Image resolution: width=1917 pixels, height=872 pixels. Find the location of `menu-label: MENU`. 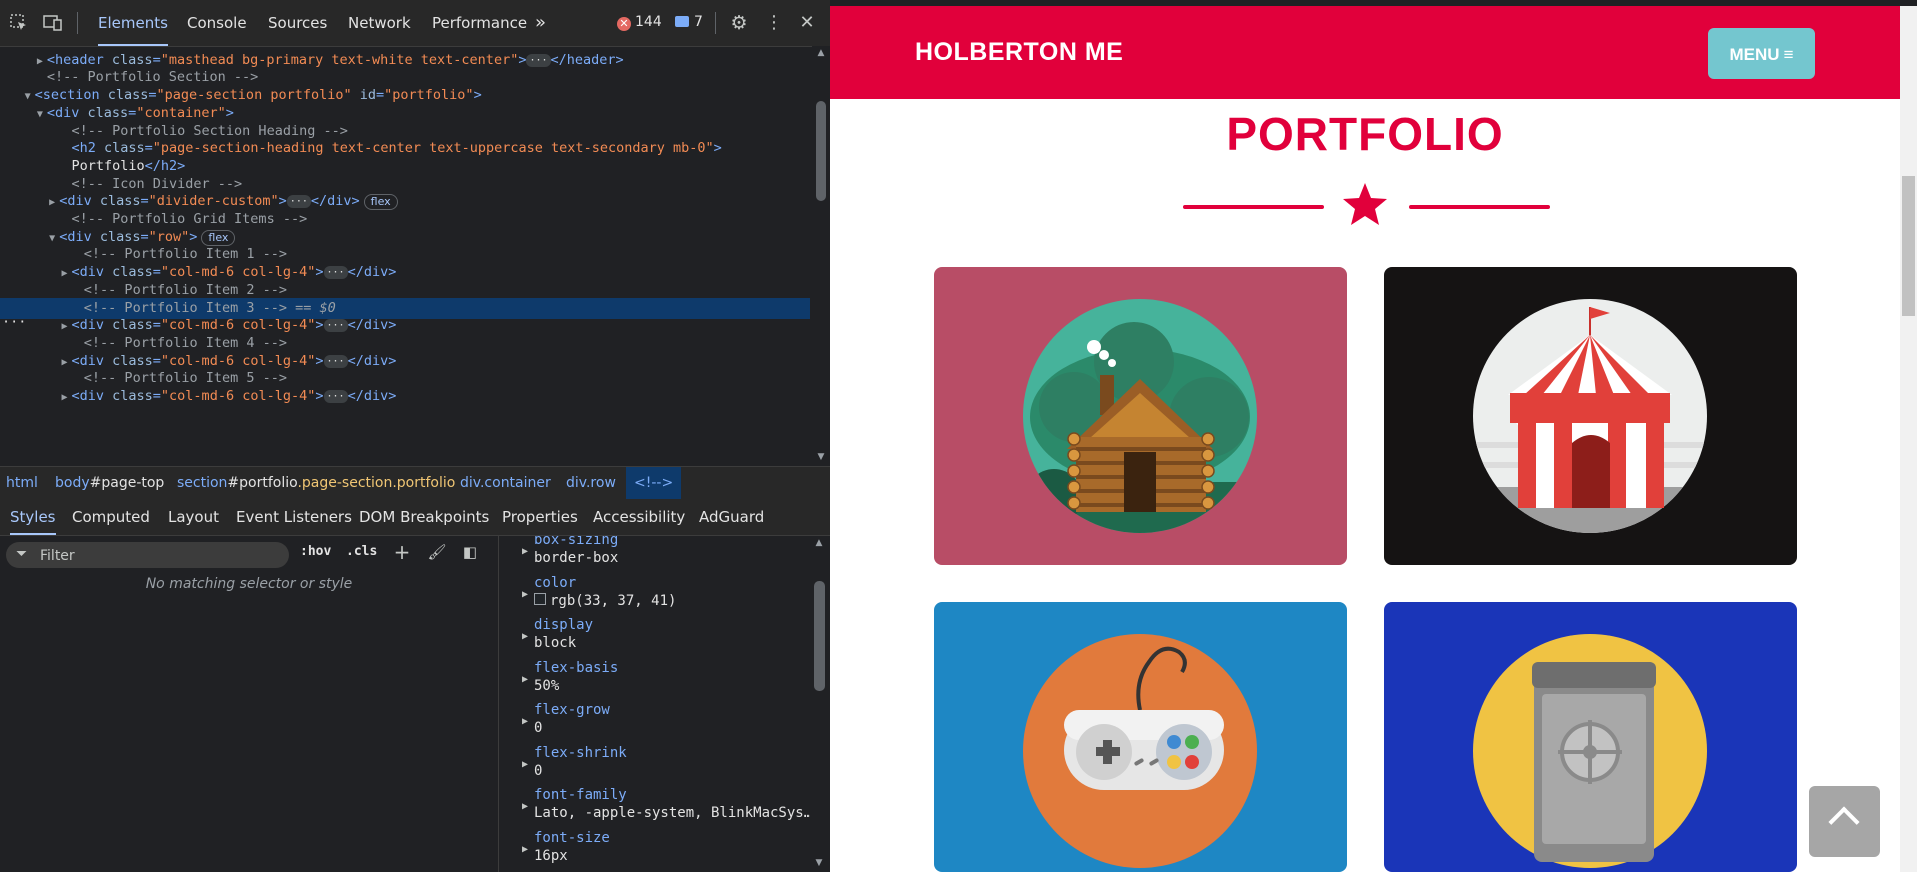

menu-label: MENU is located at coordinates (1754, 54).